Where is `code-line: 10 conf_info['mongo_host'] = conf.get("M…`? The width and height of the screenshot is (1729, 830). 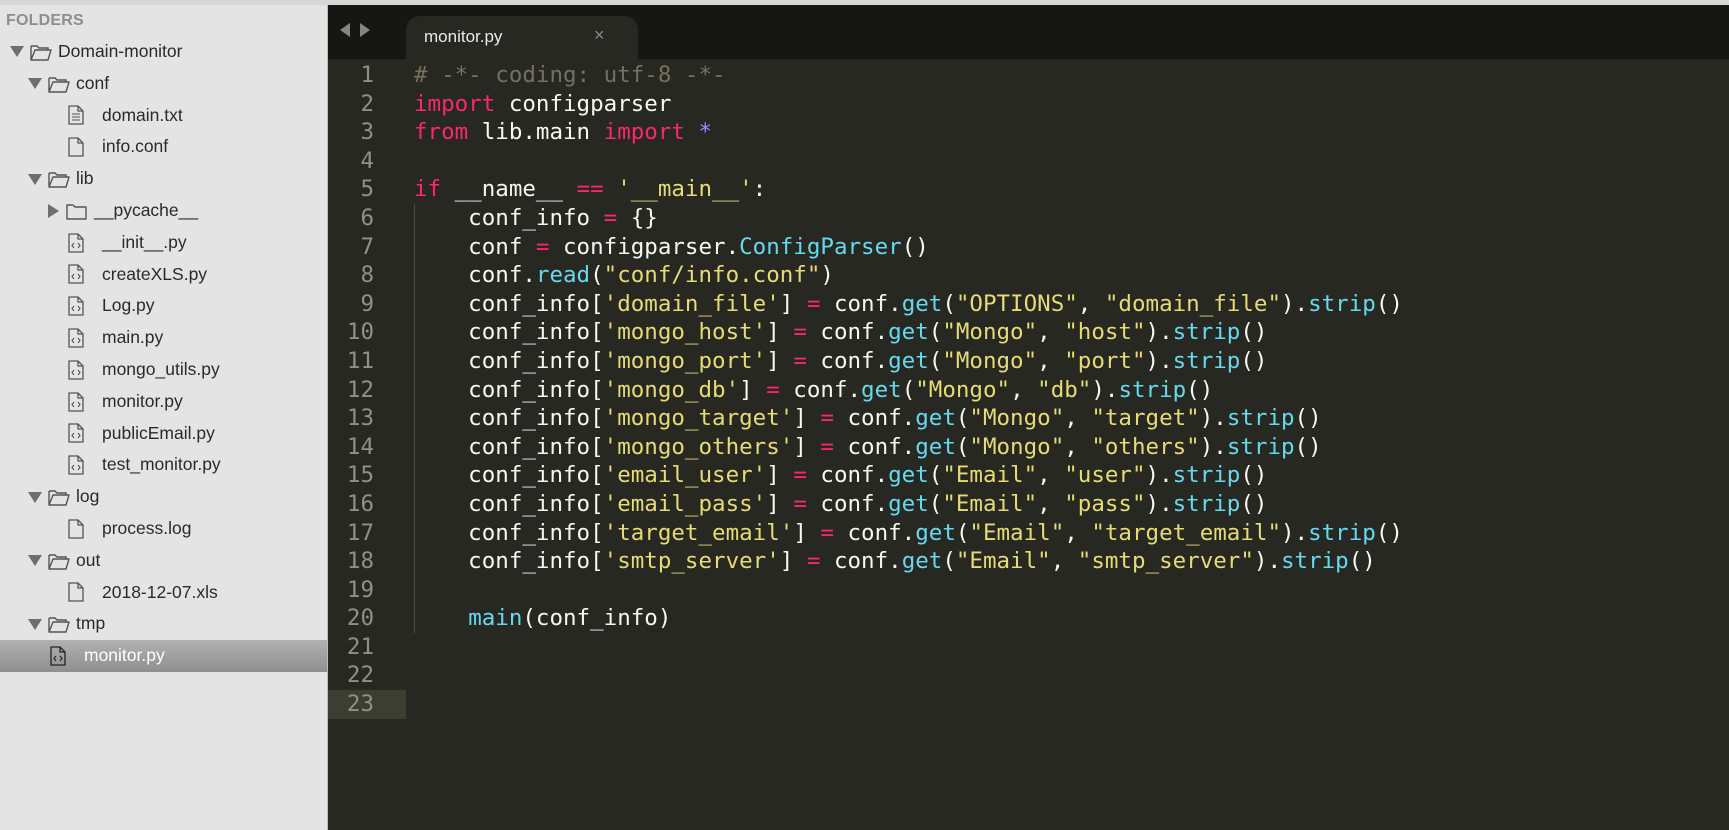
code-line: 10 conf_info['mongo_host'] = conf.get("M… is located at coordinates (1028, 332).